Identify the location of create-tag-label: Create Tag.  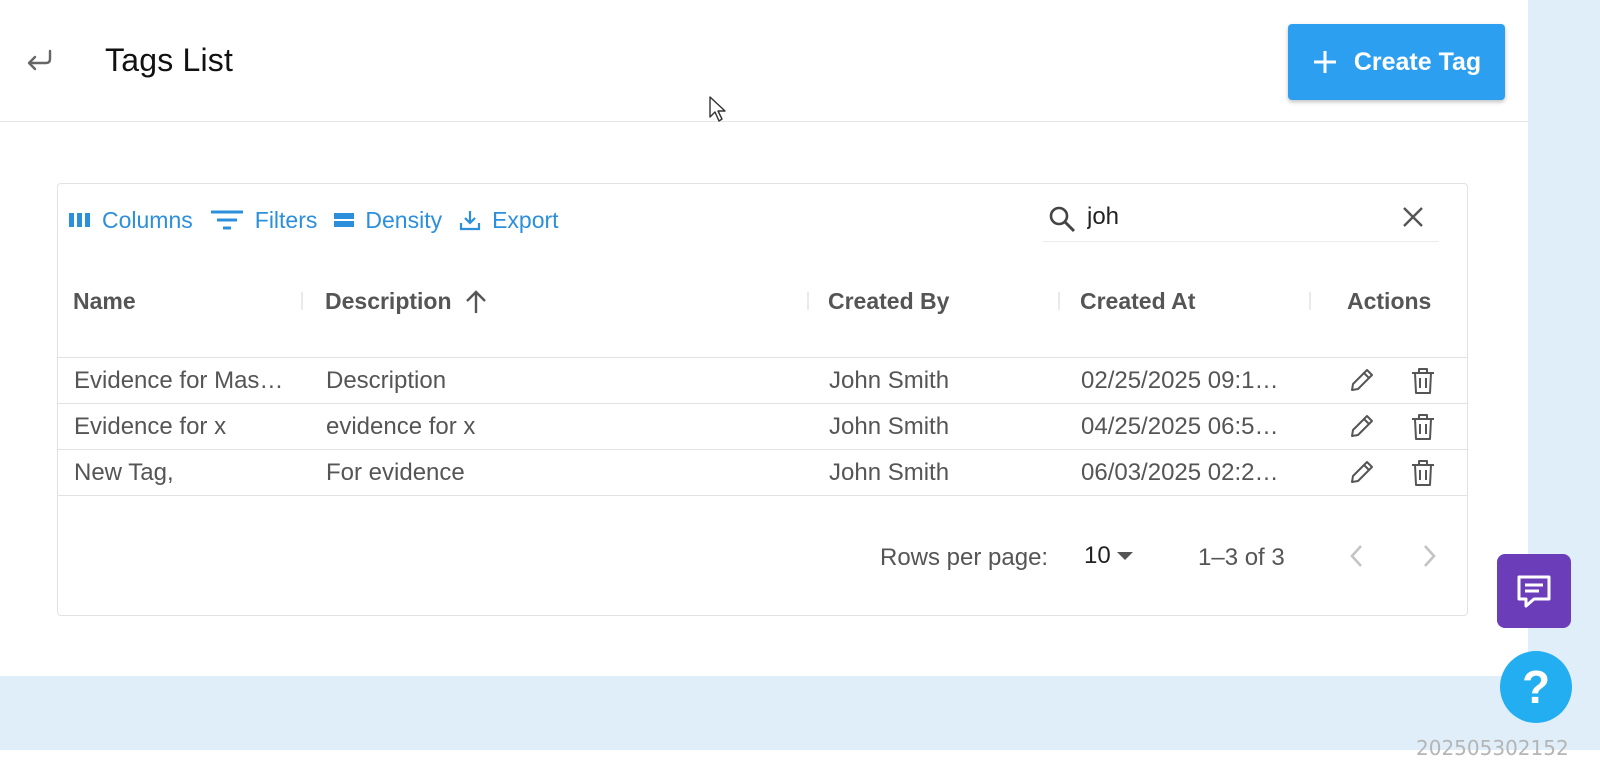
(1417, 61).